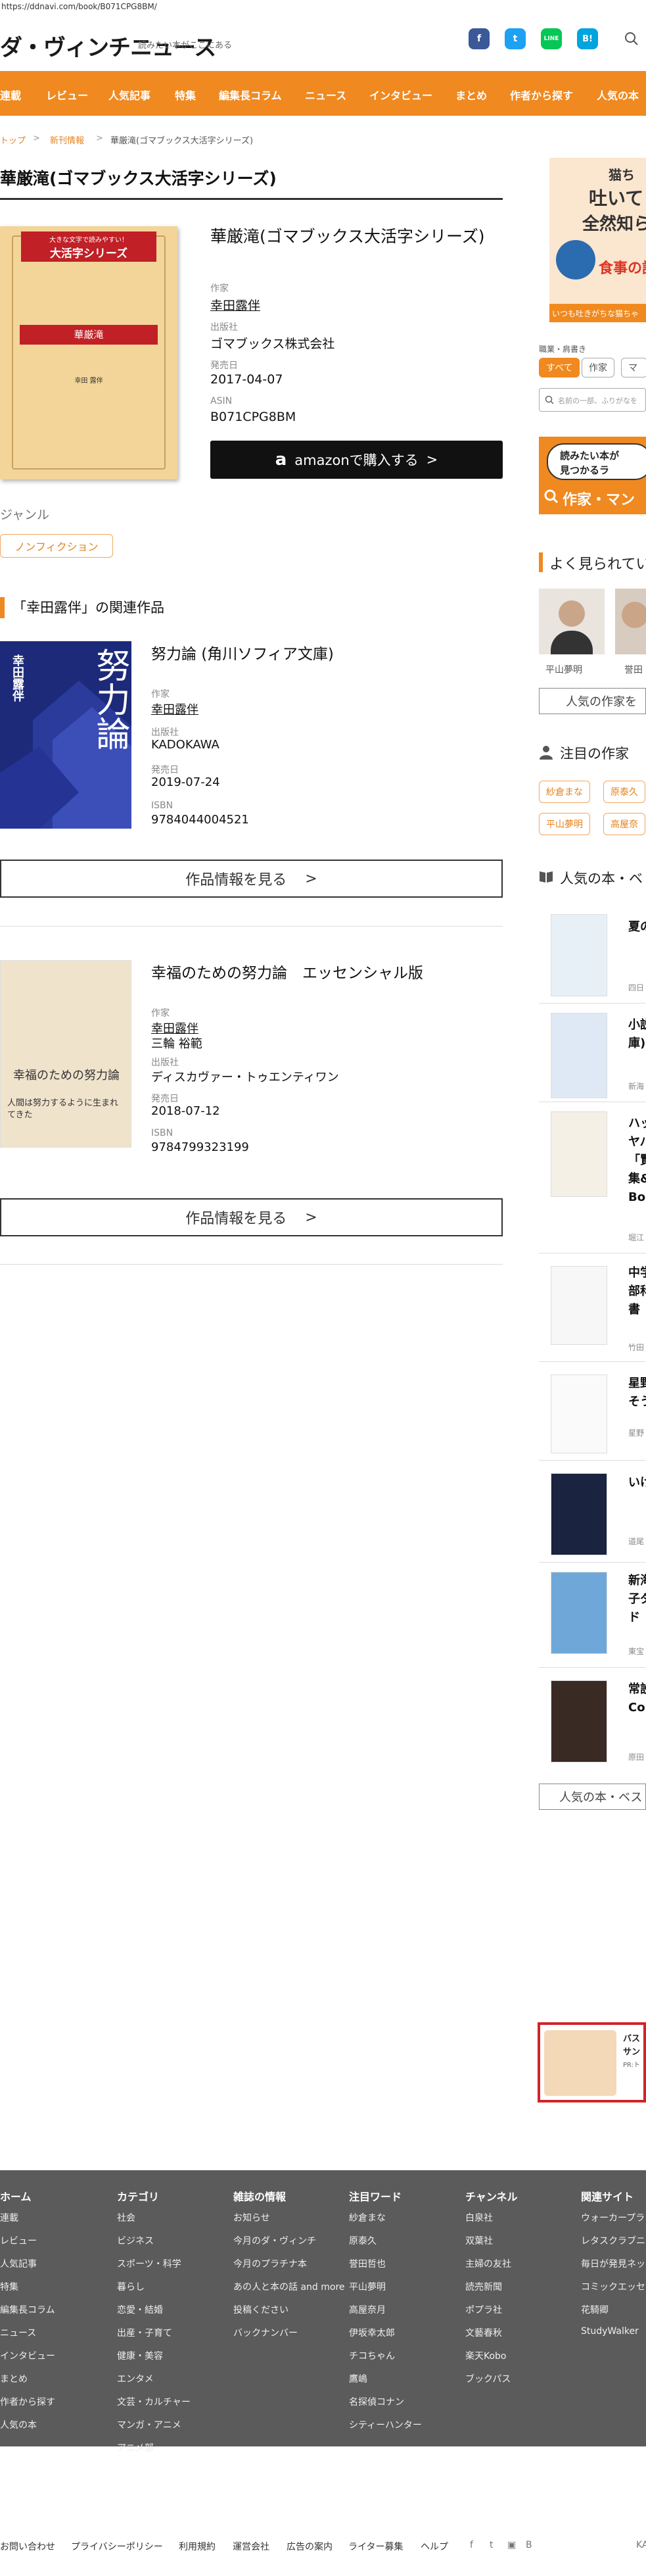 The height and width of the screenshot is (2576, 646). What do you see at coordinates (592, 701) in the screenshot?
I see `popular-authors-button: 人気の作家を` at bounding box center [592, 701].